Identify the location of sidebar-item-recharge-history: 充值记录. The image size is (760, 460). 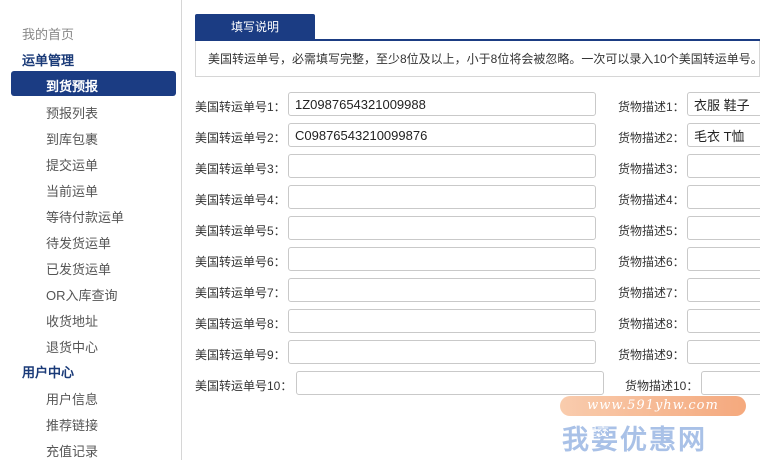
(72, 450).